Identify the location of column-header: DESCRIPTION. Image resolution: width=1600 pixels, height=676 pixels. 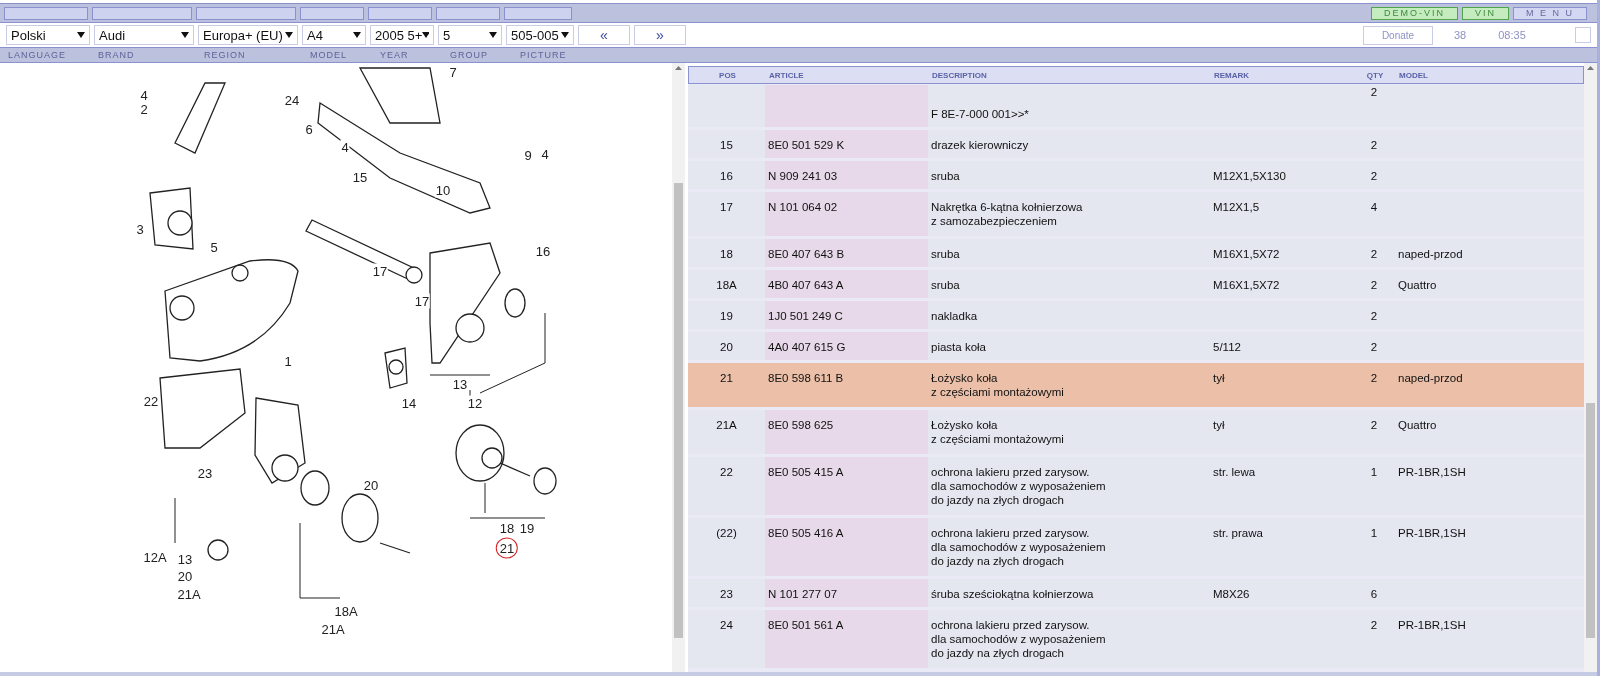
(959, 75).